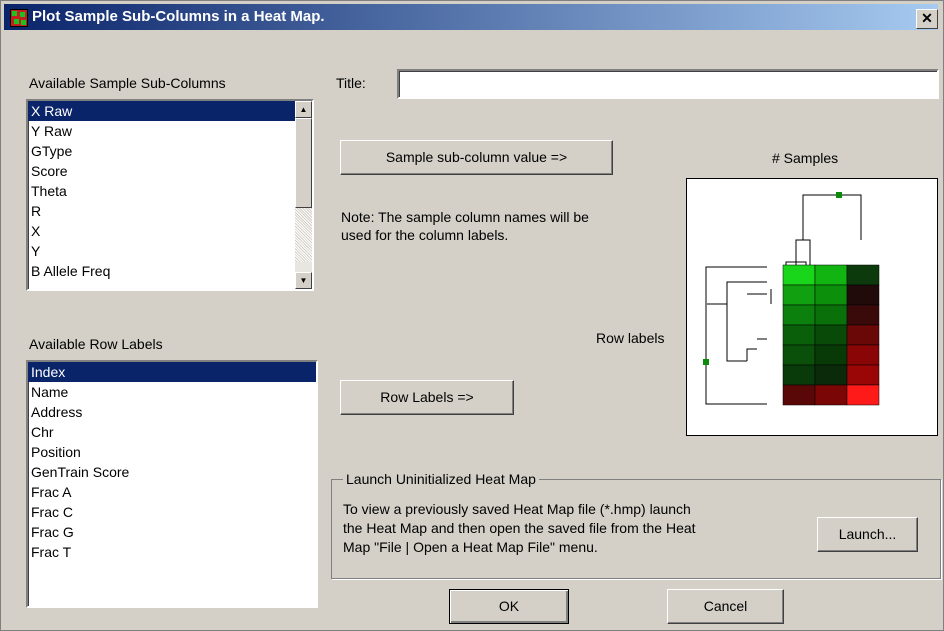 The image size is (944, 631). I want to click on arrow-down-icon: ▼, so click(303, 280).